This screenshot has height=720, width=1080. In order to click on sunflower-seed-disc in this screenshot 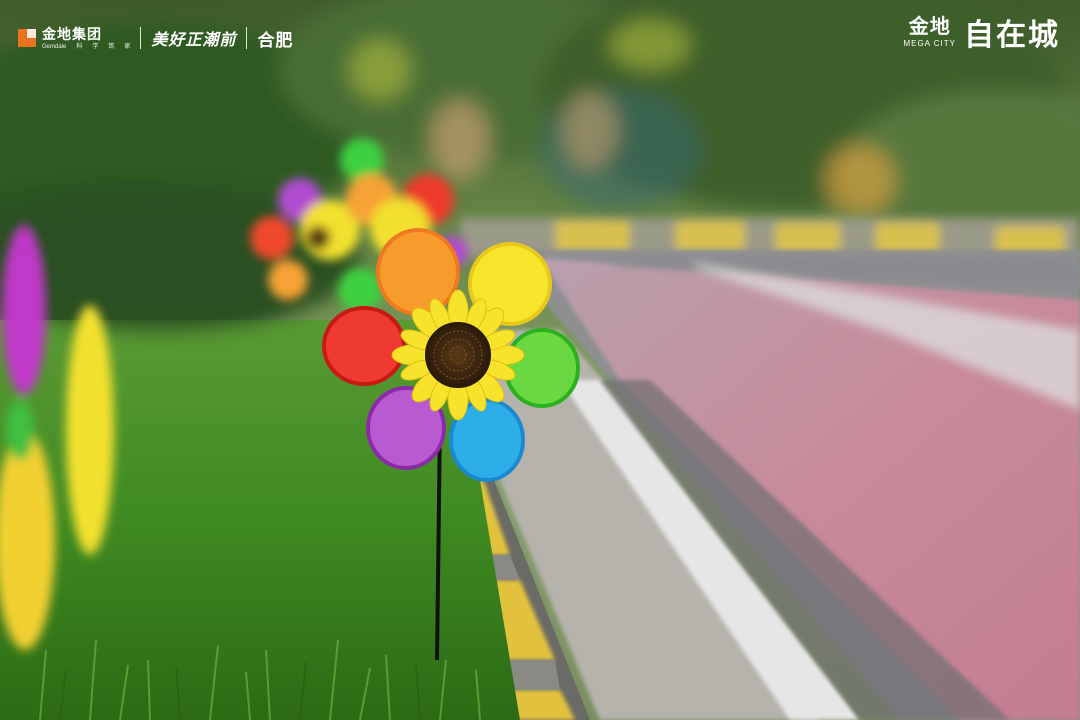, I will do `click(458, 355)`.